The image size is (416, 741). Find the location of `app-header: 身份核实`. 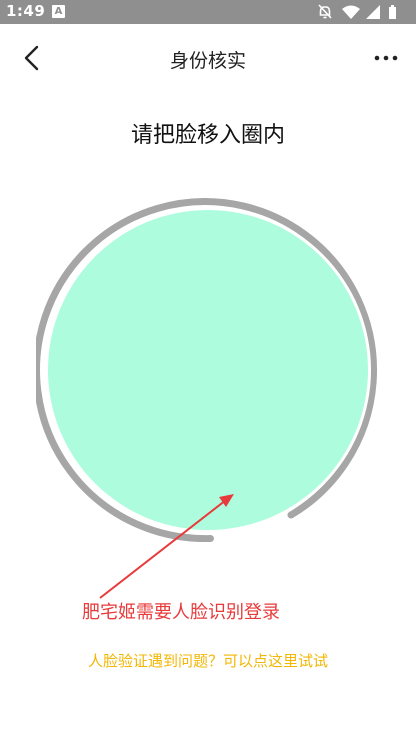

app-header: 身份核实 is located at coordinates (208, 58).